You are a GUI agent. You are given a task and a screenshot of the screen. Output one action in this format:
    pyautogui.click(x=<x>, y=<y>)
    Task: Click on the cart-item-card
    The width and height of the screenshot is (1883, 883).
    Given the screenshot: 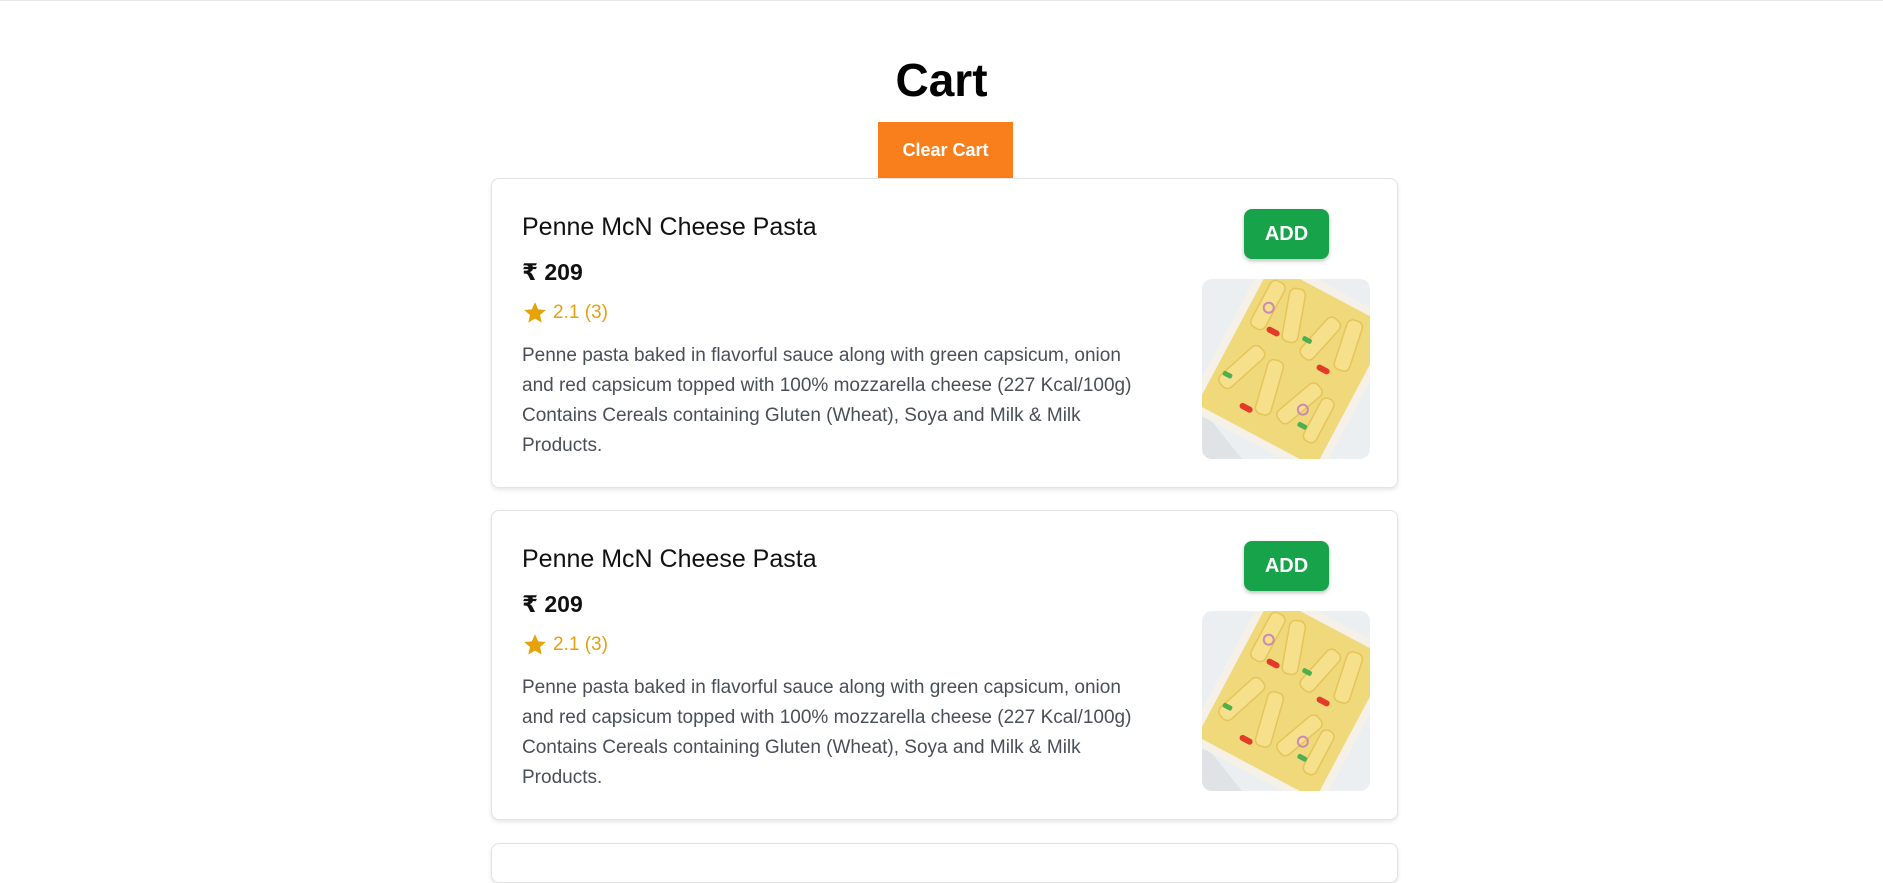 What is the action you would take?
    pyautogui.click(x=944, y=863)
    